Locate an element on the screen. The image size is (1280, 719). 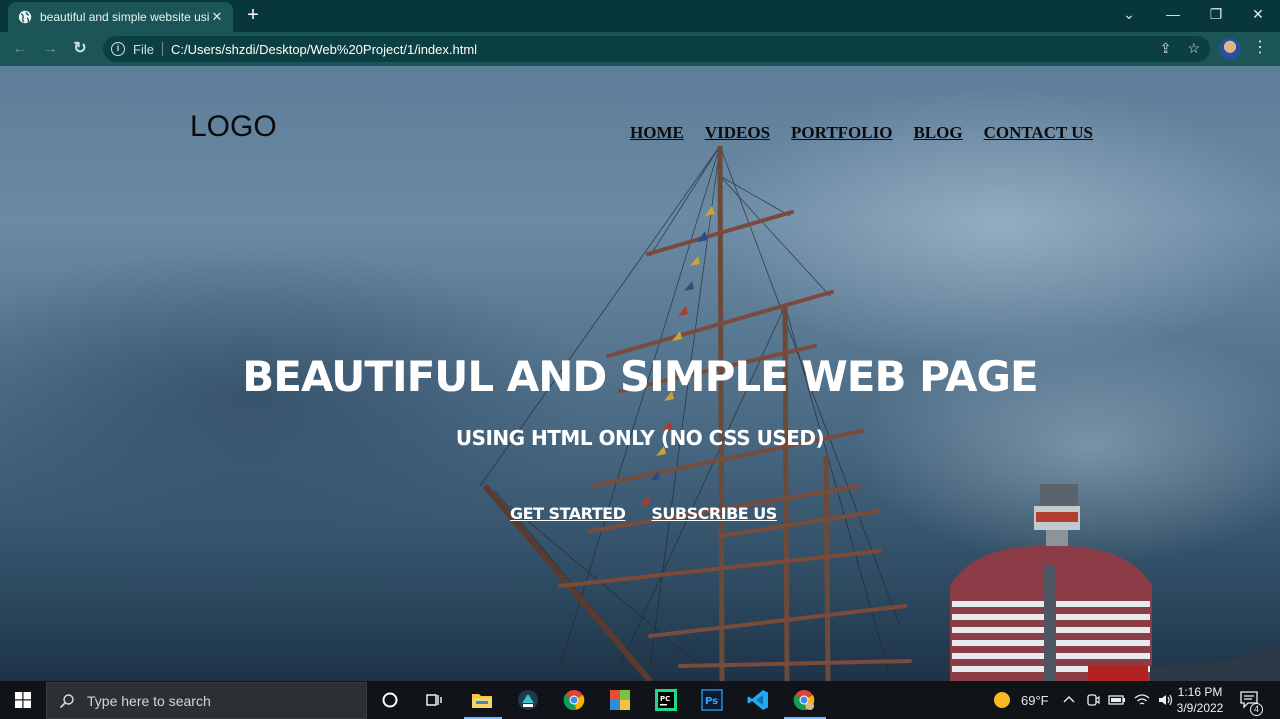
file-explorer-icon is located at coordinates (482, 700).